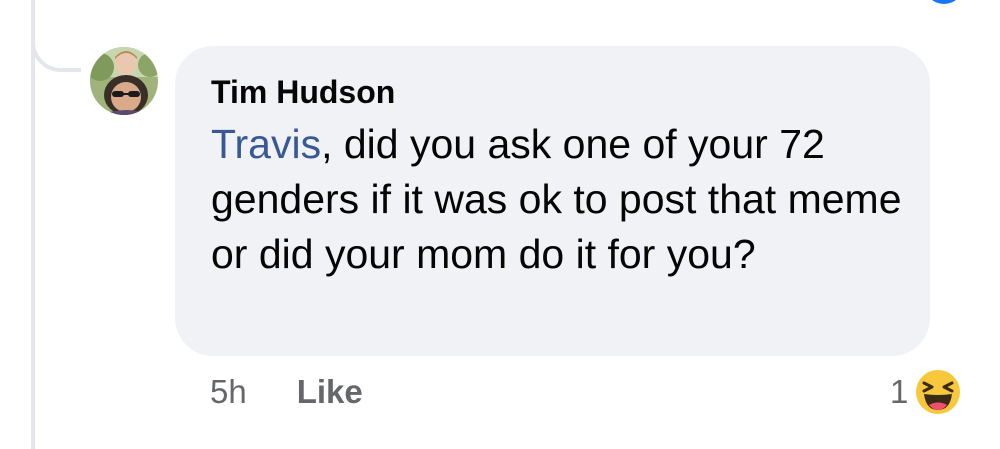  I want to click on mention-link: Travis, so click(266, 144).